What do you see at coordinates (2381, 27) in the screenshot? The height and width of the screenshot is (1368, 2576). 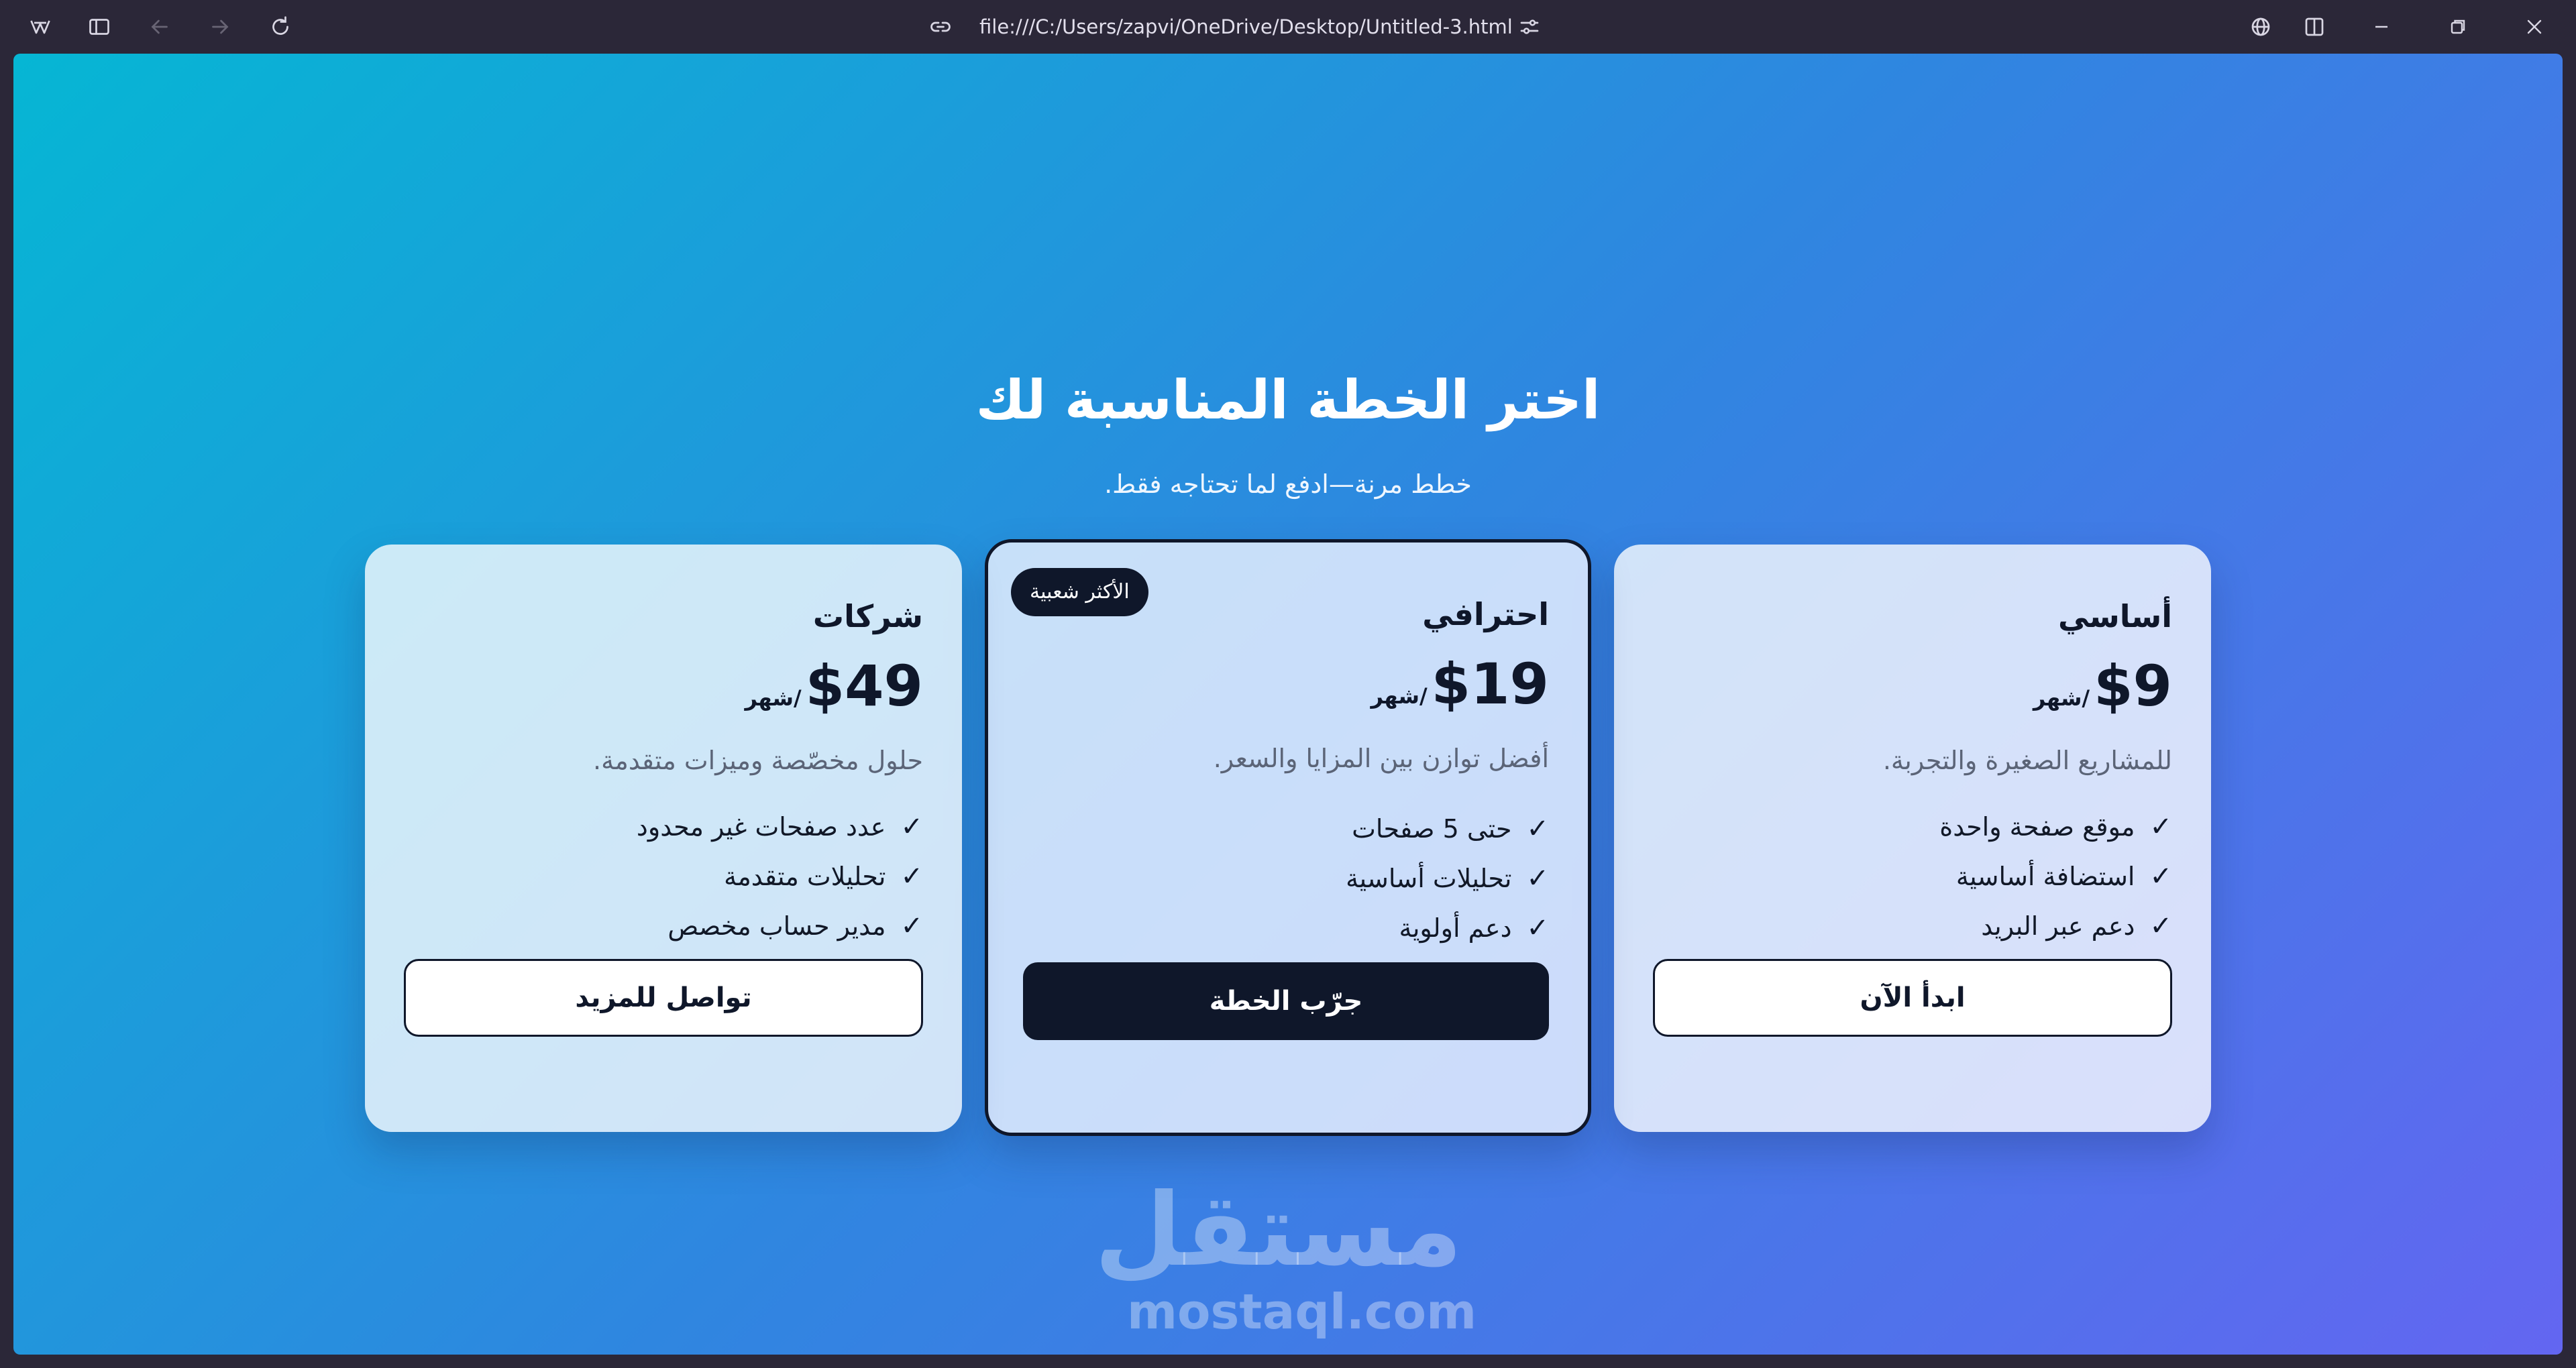 I see `minimize-icon` at bounding box center [2381, 27].